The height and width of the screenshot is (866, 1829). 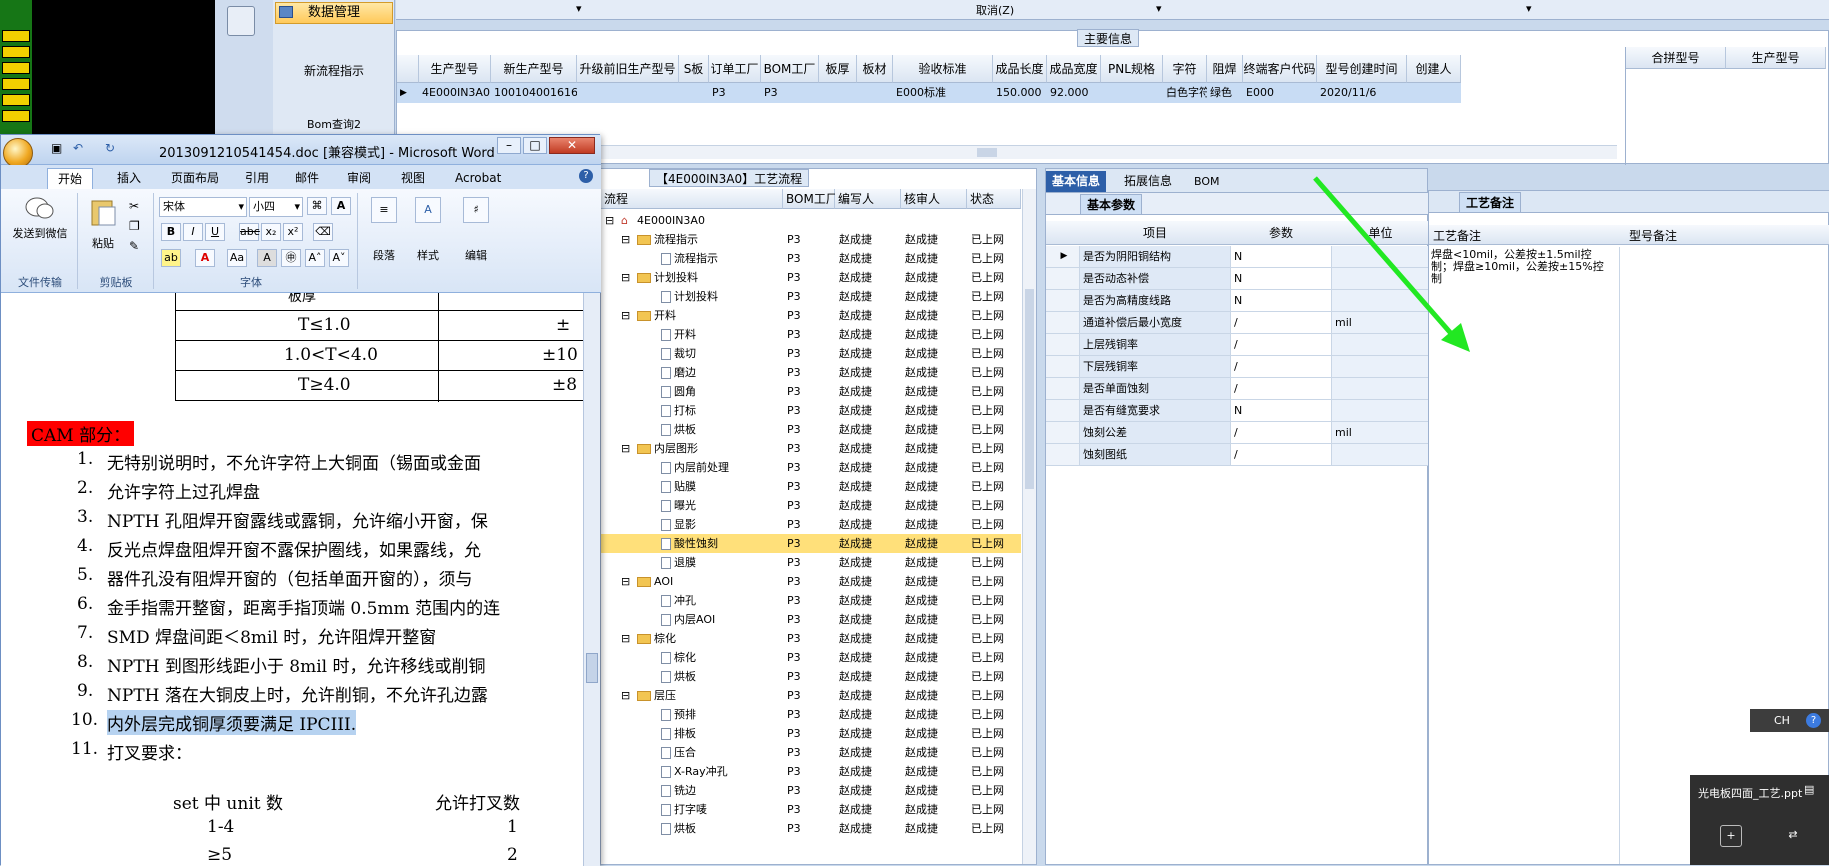 What do you see at coordinates (294, 551) in the screenshot?
I see `list-item: 反光点焊盘阻焊开窗不露保护圈线，如果露线，允` at bounding box center [294, 551].